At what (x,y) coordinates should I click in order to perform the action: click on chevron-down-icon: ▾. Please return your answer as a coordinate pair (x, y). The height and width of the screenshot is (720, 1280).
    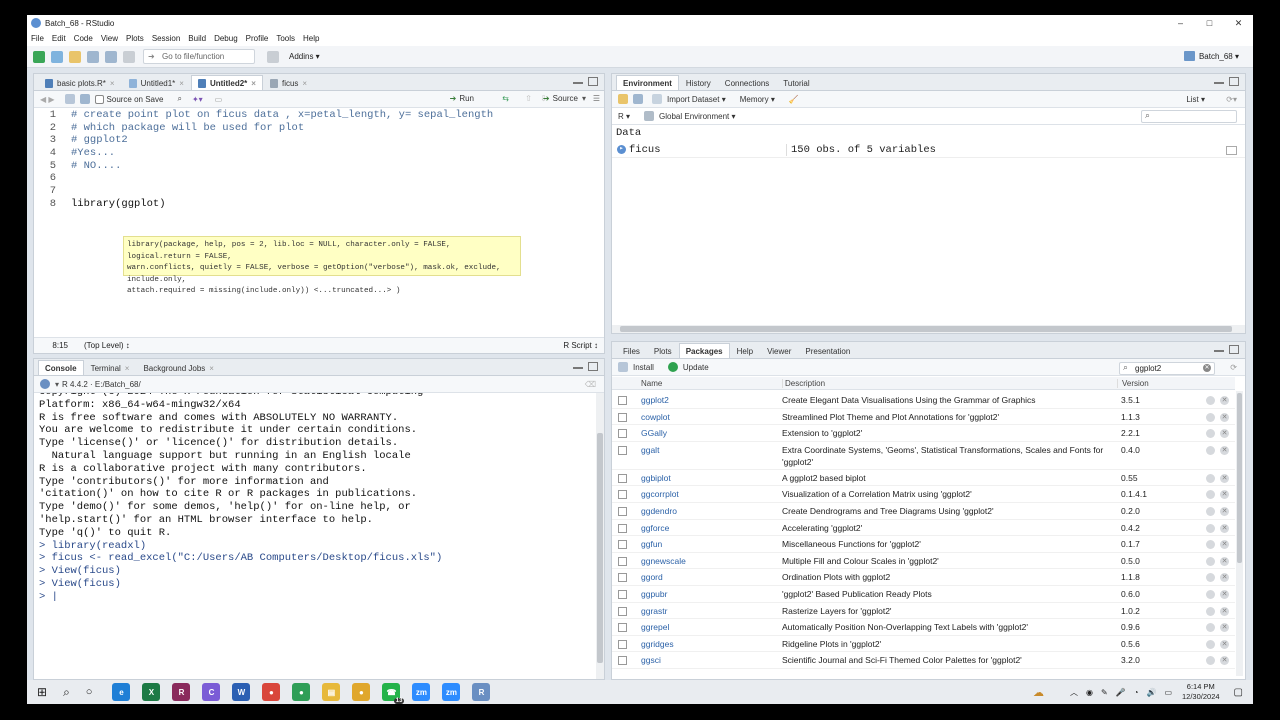
    Looking at the image, I should click on (57, 384).